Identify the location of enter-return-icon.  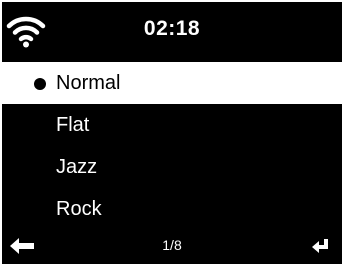
(320, 246).